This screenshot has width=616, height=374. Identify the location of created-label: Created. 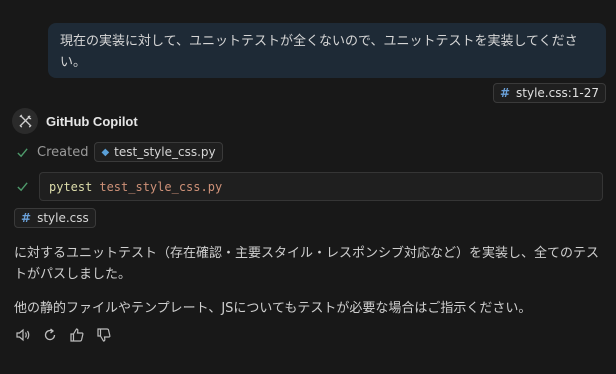
(63, 152).